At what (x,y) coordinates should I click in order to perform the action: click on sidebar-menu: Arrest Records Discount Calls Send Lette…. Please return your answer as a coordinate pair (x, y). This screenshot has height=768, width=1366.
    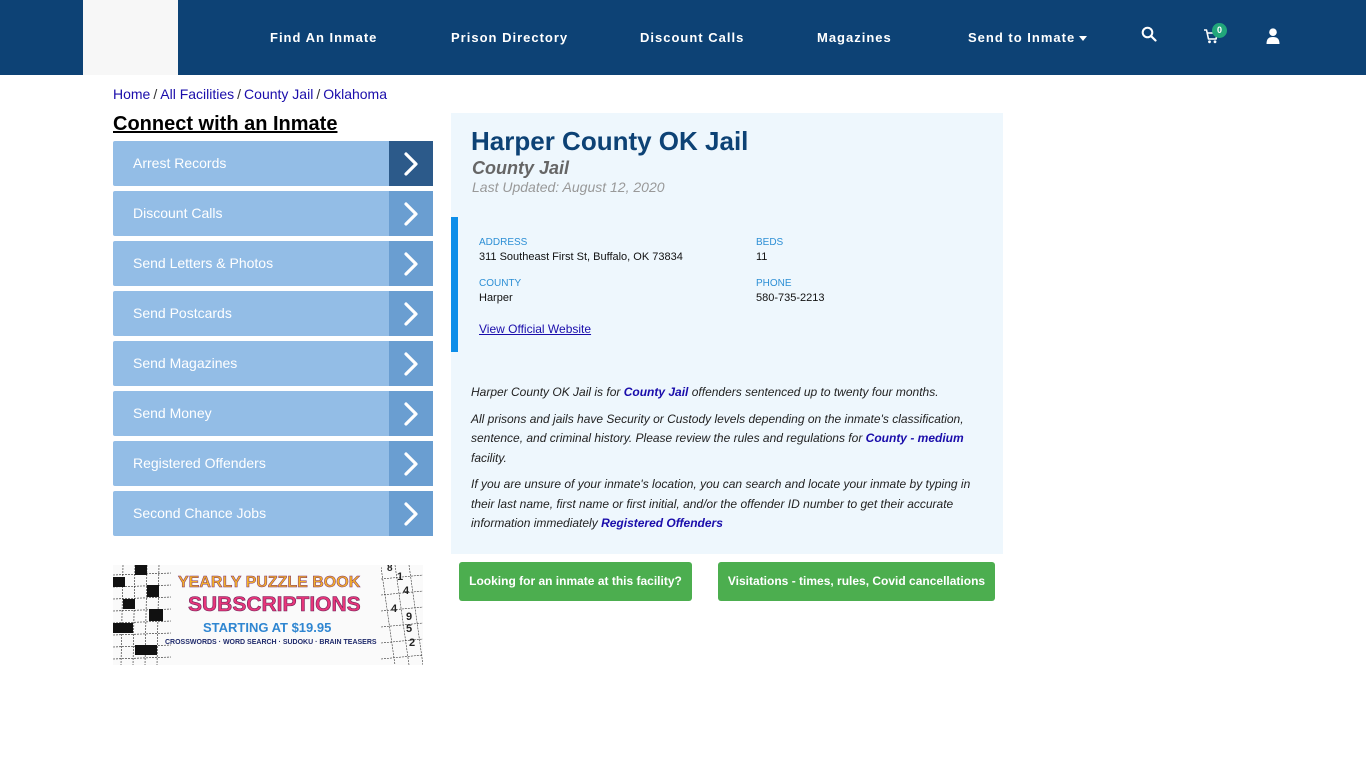
    Looking at the image, I should click on (273, 341).